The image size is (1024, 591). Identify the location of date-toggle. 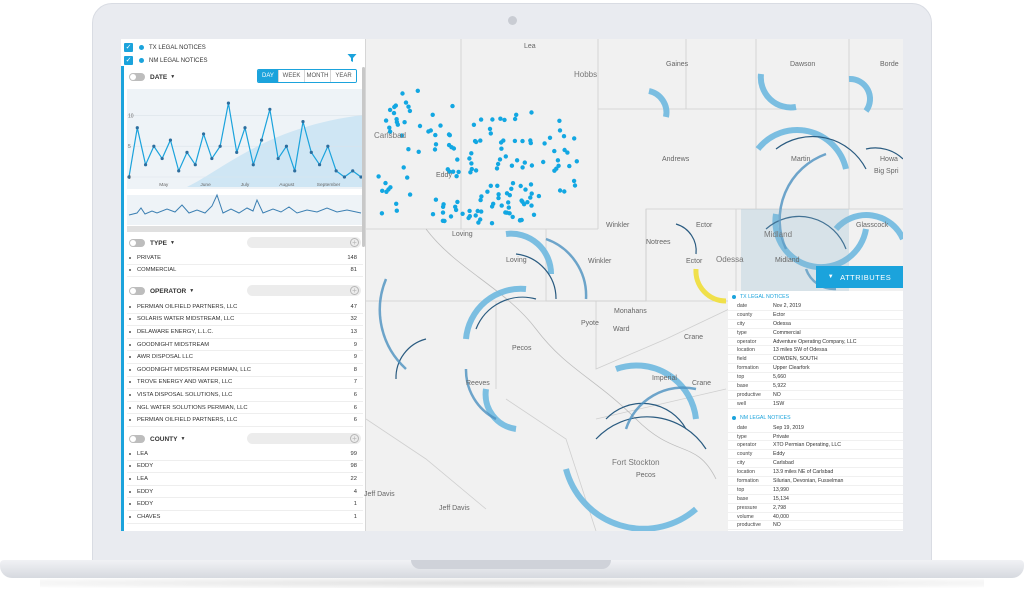
(137, 77).